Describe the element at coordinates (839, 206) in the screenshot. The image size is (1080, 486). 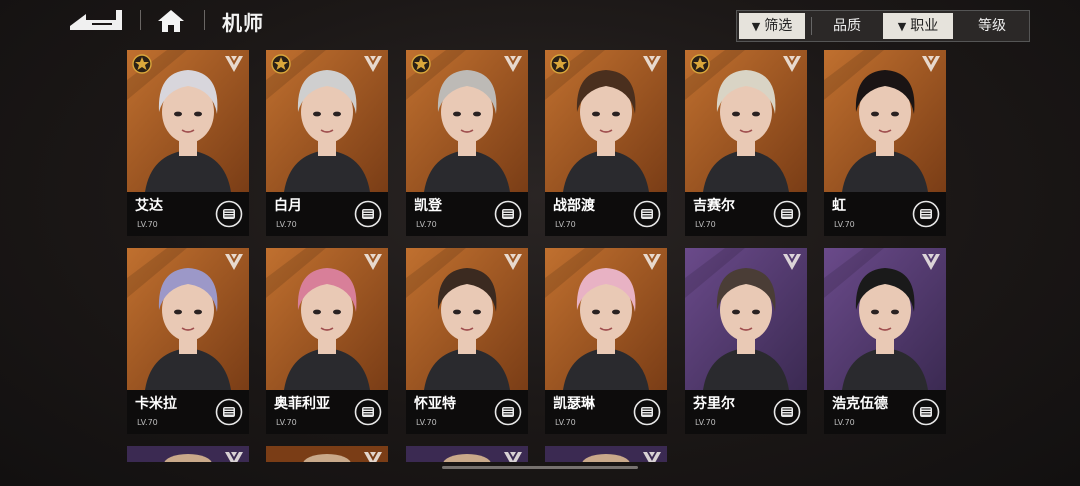
I see `pilot-name: 虹` at that location.